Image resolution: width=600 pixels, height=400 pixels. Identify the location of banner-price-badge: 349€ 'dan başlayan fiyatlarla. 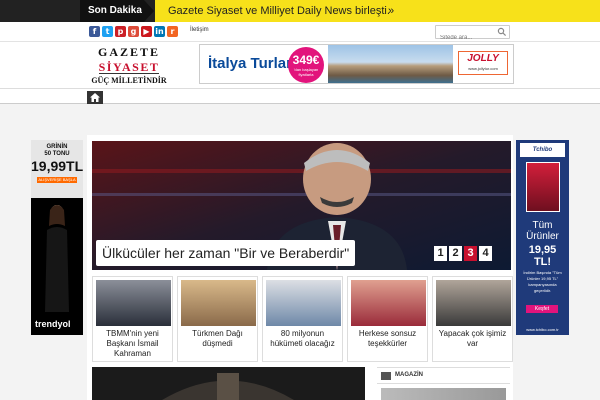
(306, 65).